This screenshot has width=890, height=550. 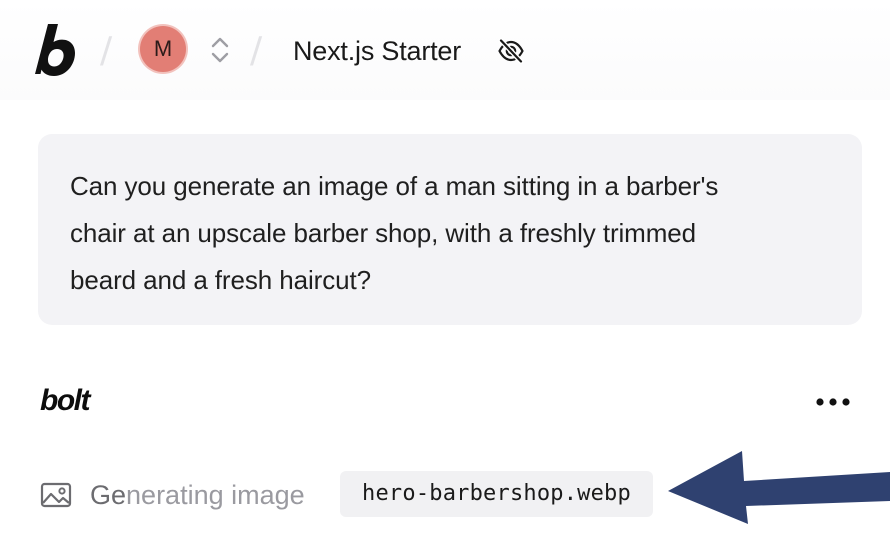 What do you see at coordinates (220, 50) in the screenshot?
I see `chevron-up-down-icon` at bounding box center [220, 50].